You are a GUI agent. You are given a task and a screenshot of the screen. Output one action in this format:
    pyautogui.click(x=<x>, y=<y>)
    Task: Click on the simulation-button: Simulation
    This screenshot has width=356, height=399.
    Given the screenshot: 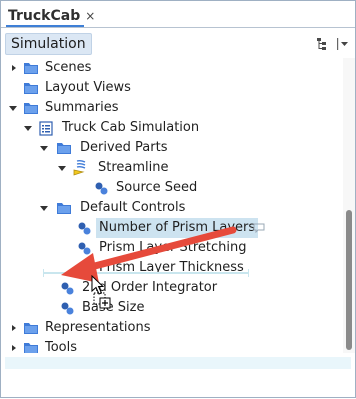 What is the action you would take?
    pyautogui.click(x=48, y=44)
    